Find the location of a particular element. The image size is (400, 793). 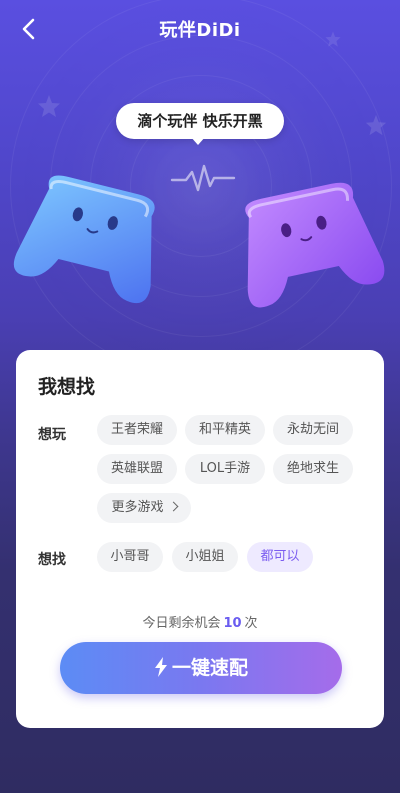

game-chip: 永劫无间 is located at coordinates (313, 430).